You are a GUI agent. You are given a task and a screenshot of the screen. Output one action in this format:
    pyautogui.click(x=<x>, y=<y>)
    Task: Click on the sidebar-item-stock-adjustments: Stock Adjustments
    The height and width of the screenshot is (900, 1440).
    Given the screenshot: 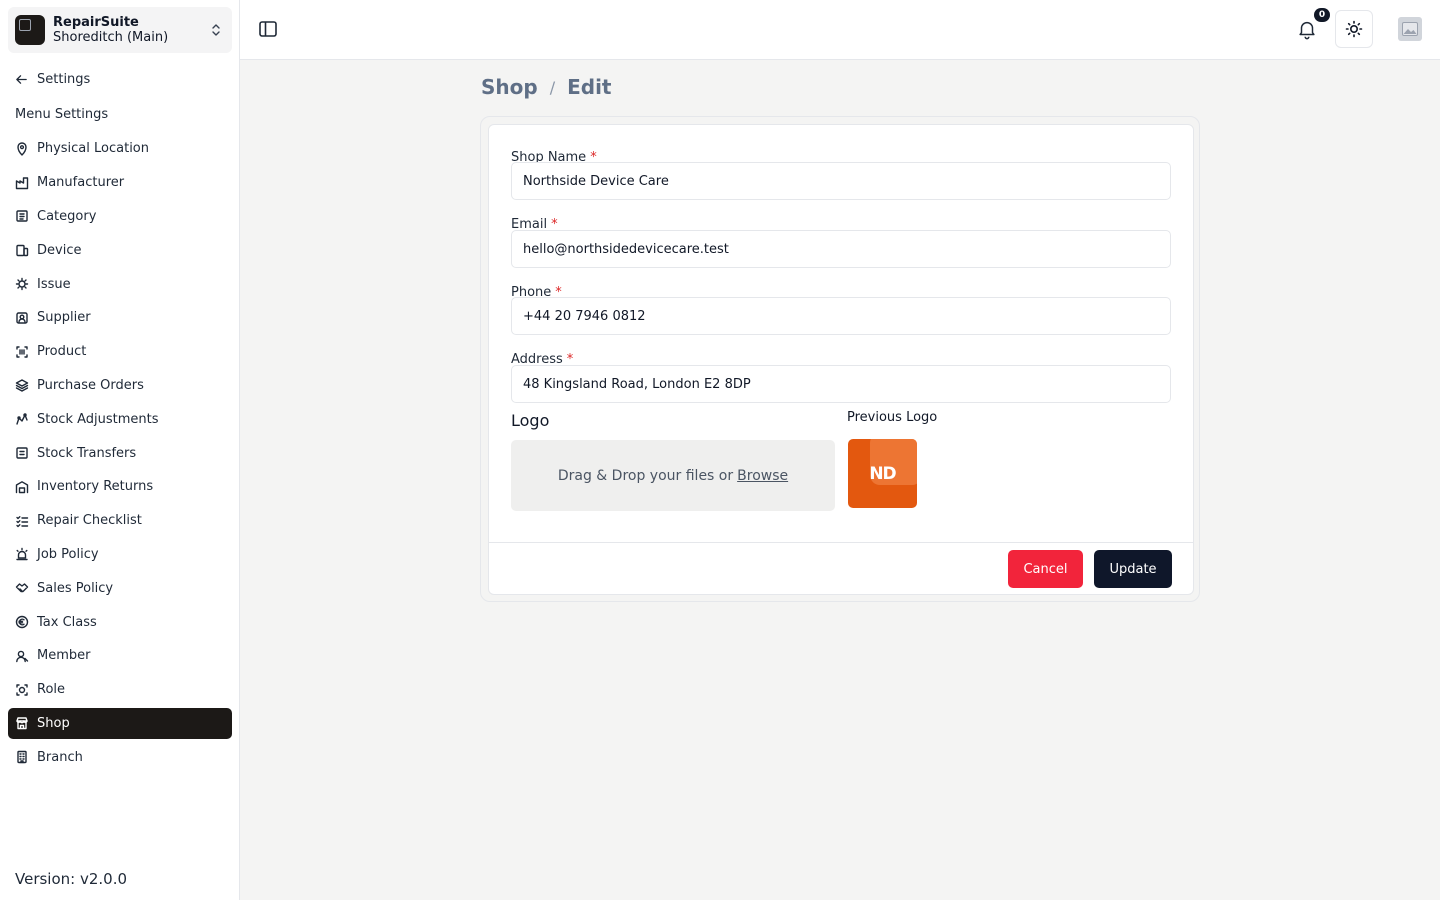 What is the action you would take?
    pyautogui.click(x=120, y=419)
    